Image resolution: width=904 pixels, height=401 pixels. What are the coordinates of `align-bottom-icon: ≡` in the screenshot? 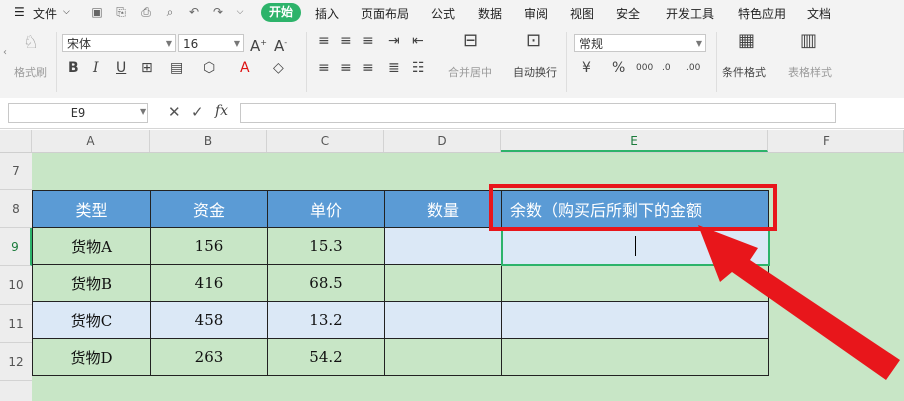 It's located at (368, 41).